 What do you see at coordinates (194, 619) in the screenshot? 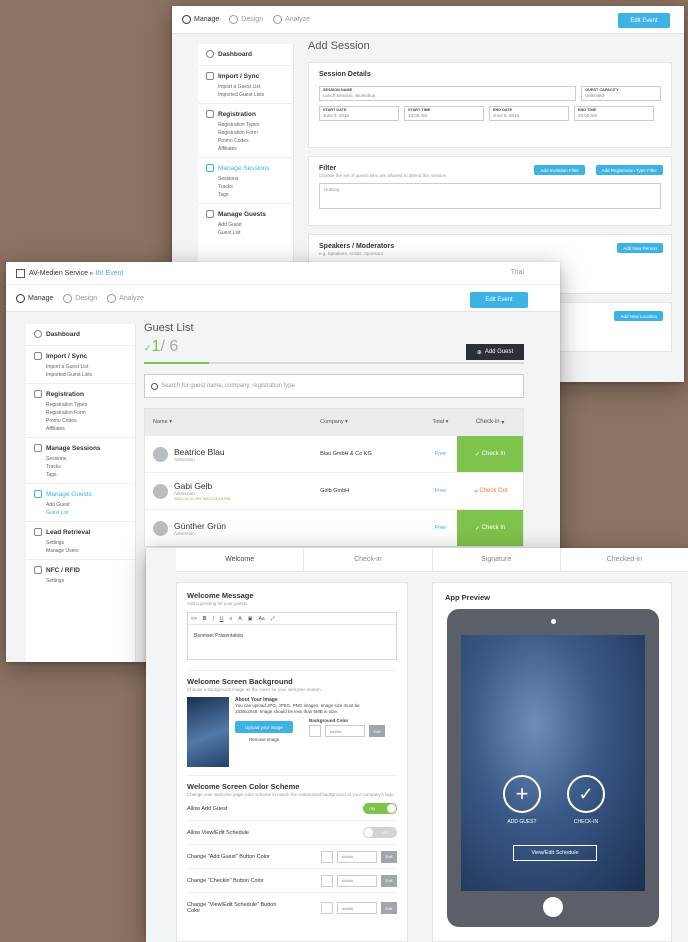
I see `source-icon: <>` at bounding box center [194, 619].